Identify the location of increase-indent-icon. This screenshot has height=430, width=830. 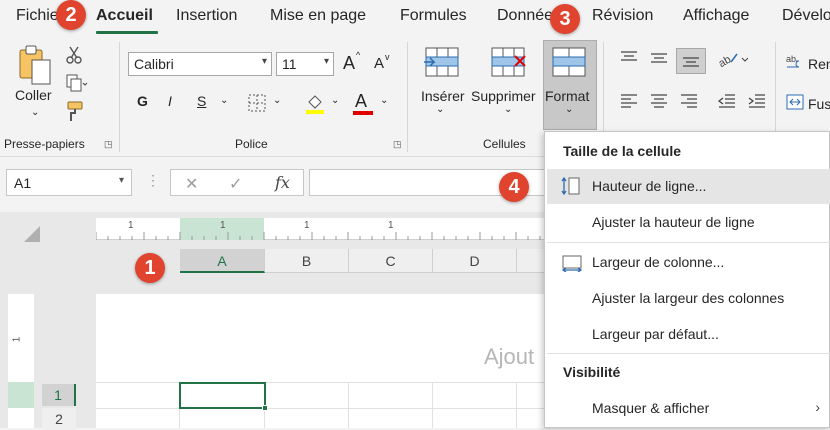
(757, 103).